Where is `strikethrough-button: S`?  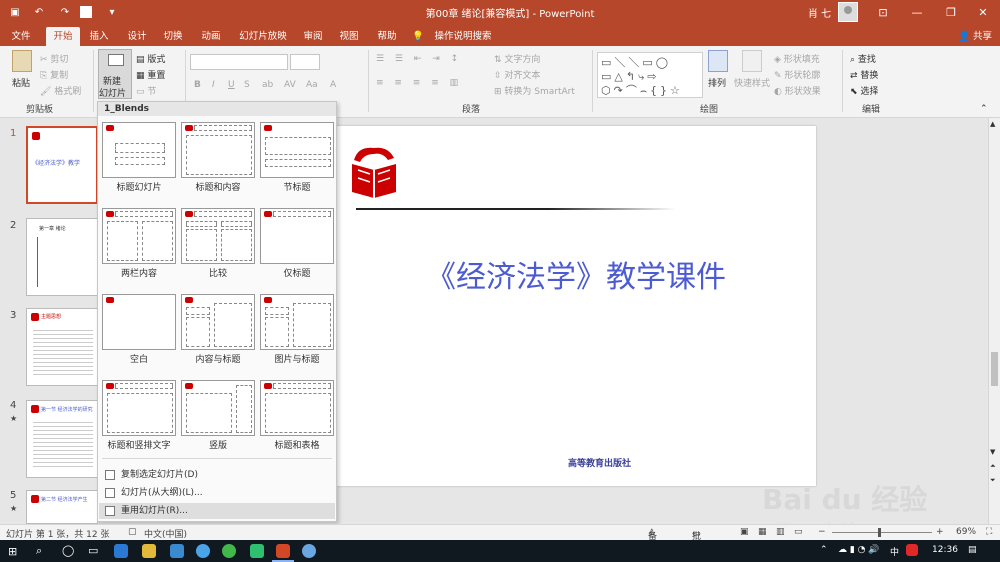 strikethrough-button: S is located at coordinates (247, 85).